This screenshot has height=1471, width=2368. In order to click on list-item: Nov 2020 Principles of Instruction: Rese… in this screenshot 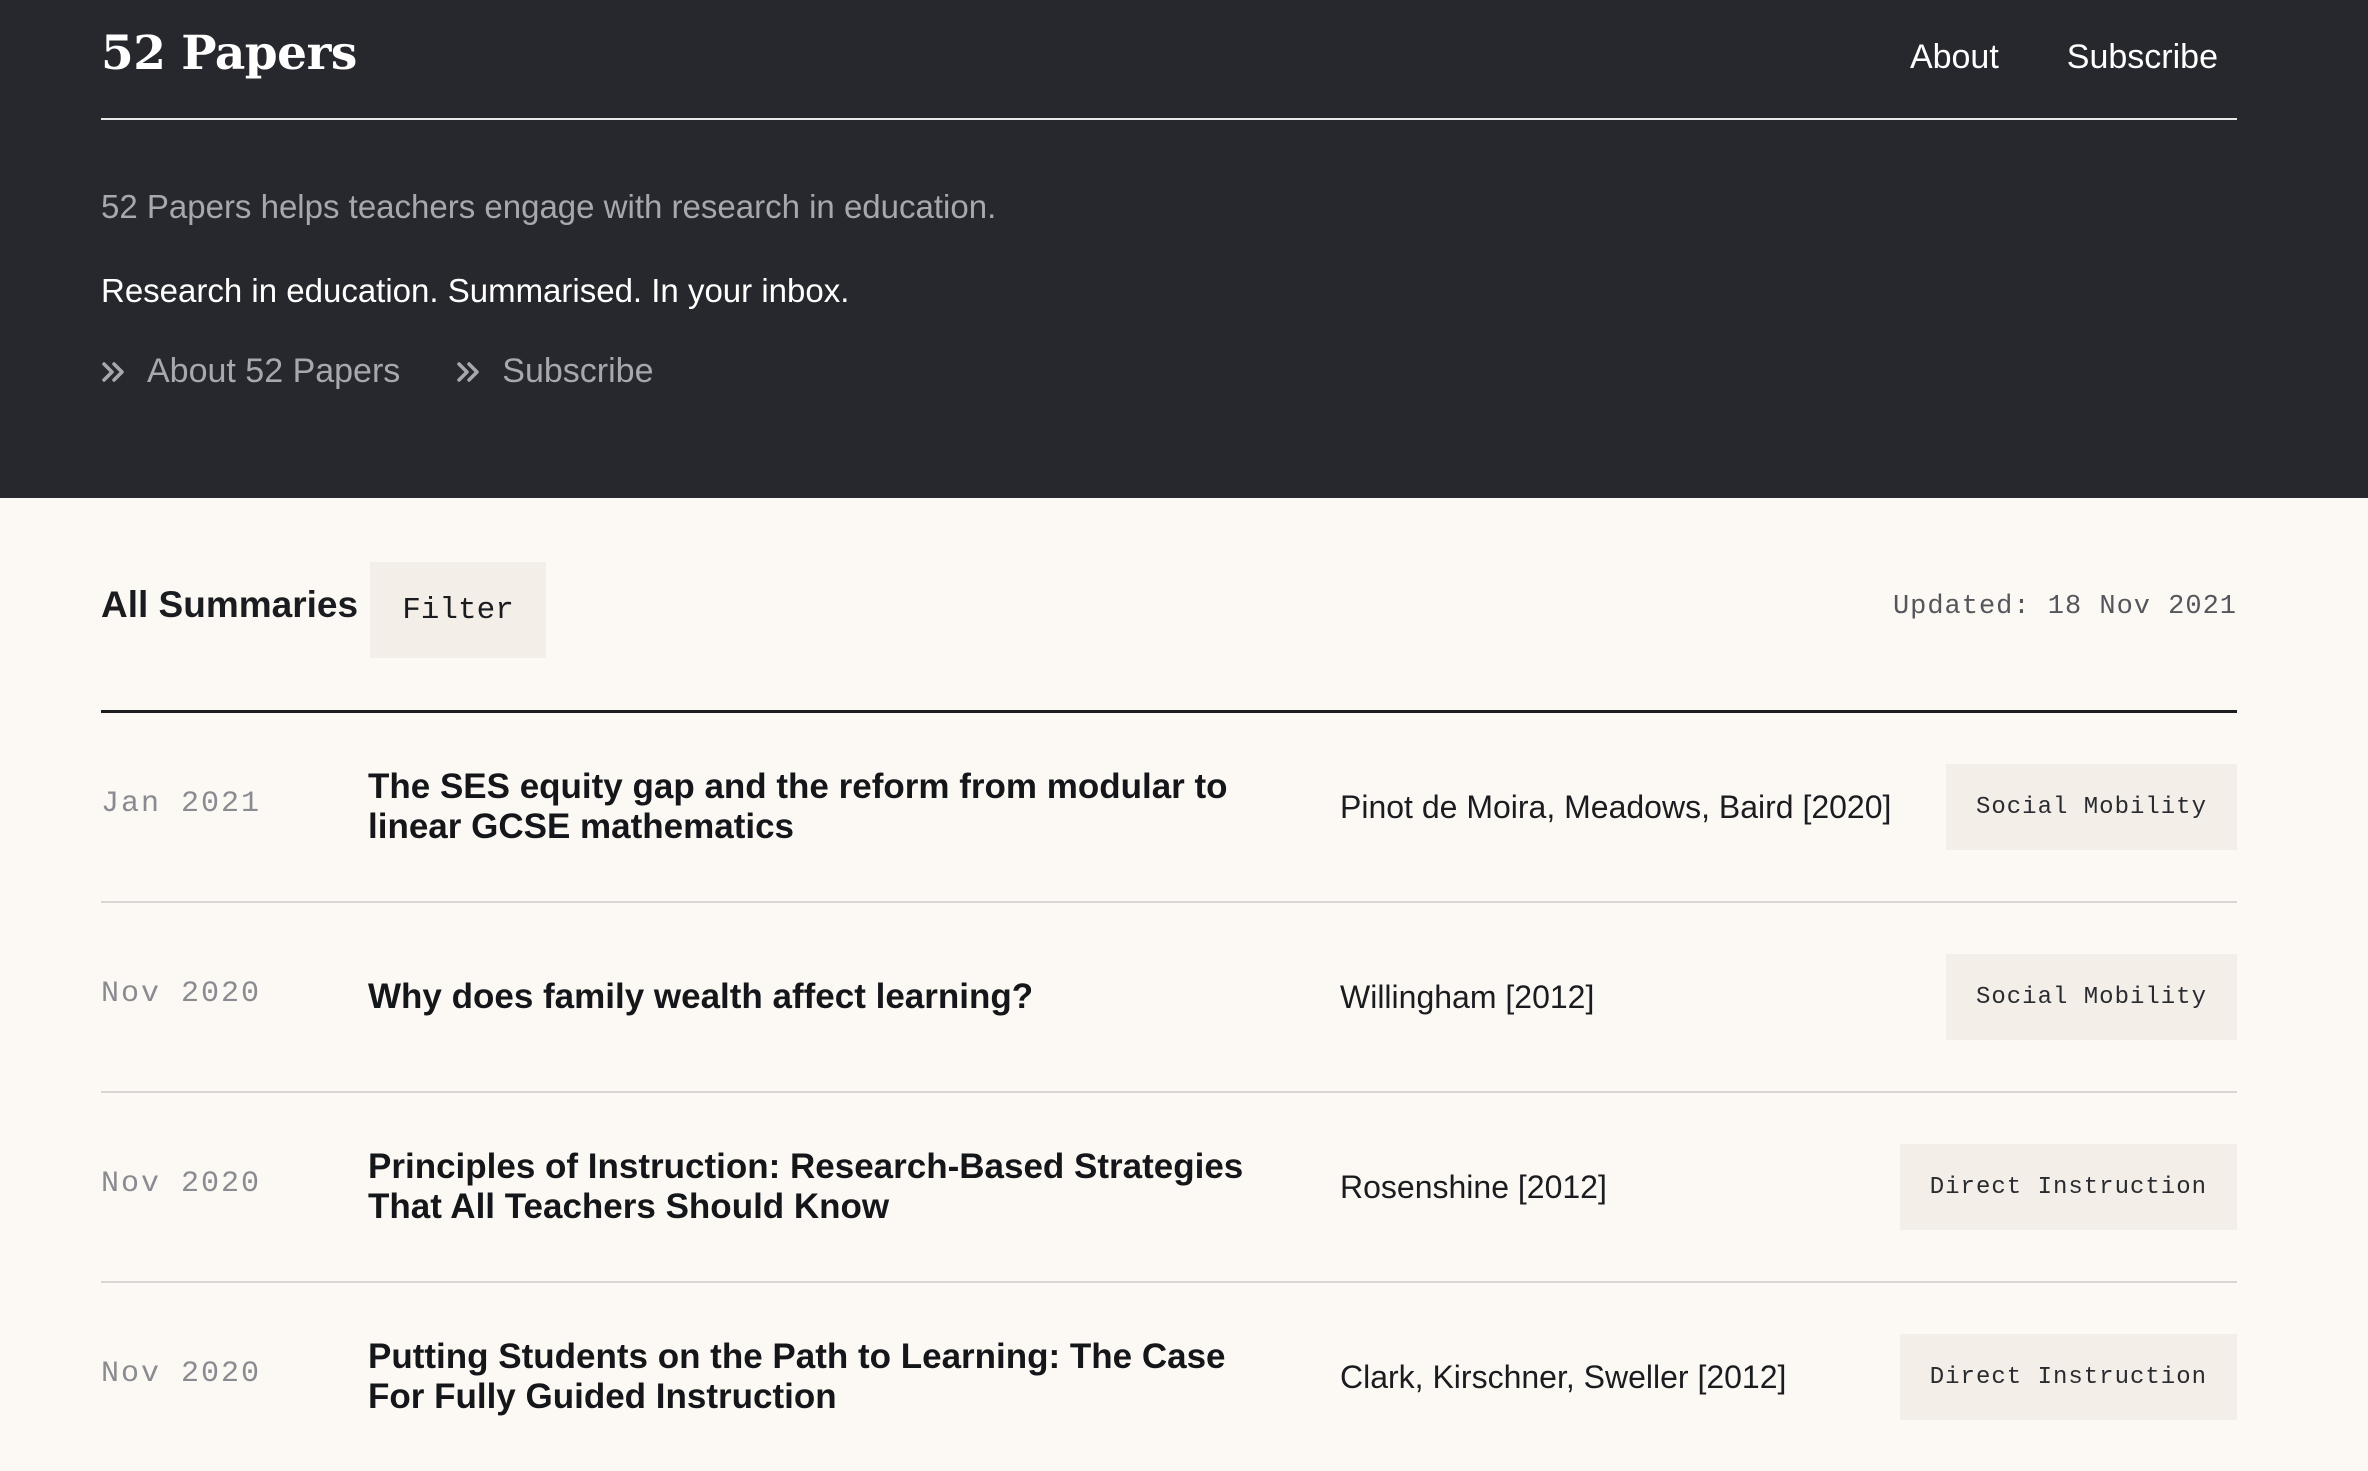, I will do `click(1169, 1188)`.